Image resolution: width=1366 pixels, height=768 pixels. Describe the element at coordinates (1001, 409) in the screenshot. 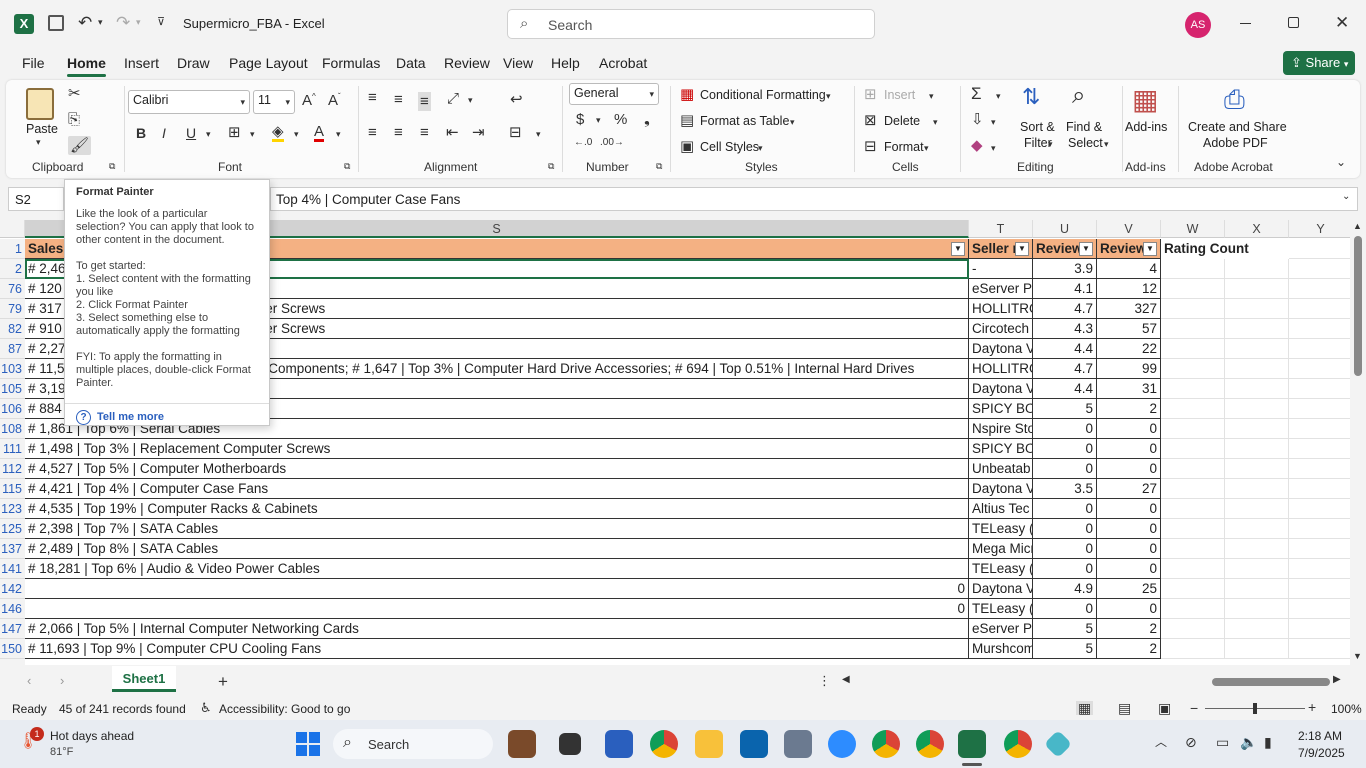

I see `seller-cell: SPICY BON` at that location.